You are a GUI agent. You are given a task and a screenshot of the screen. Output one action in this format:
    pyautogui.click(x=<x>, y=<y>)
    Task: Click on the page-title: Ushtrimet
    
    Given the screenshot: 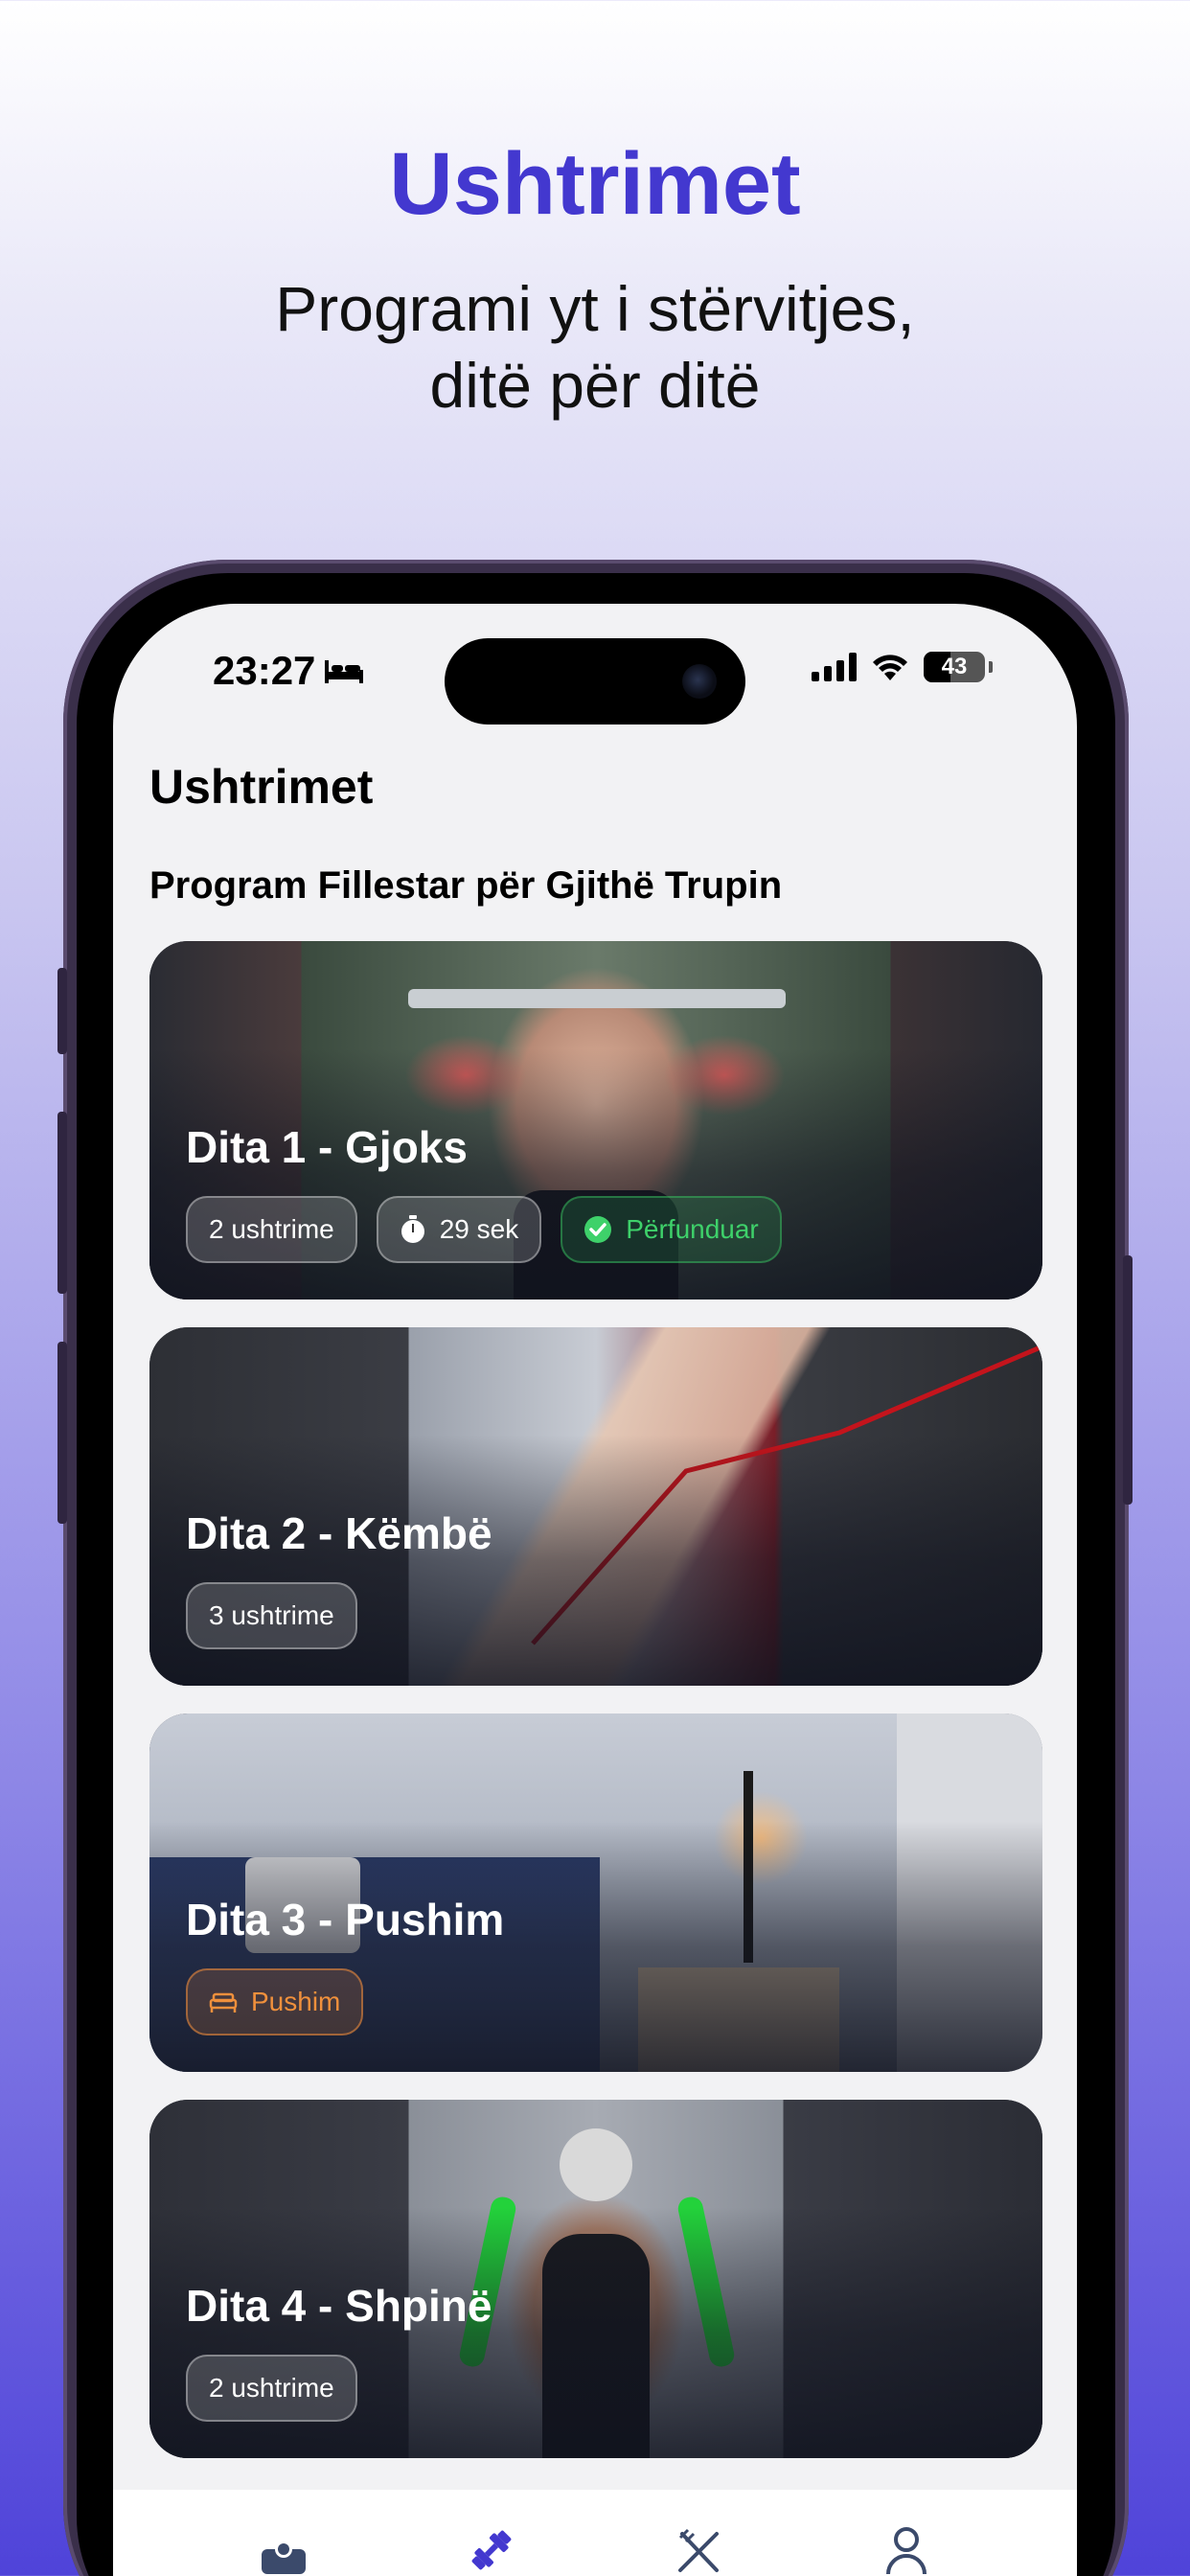 What is the action you would take?
    pyautogui.click(x=262, y=787)
    